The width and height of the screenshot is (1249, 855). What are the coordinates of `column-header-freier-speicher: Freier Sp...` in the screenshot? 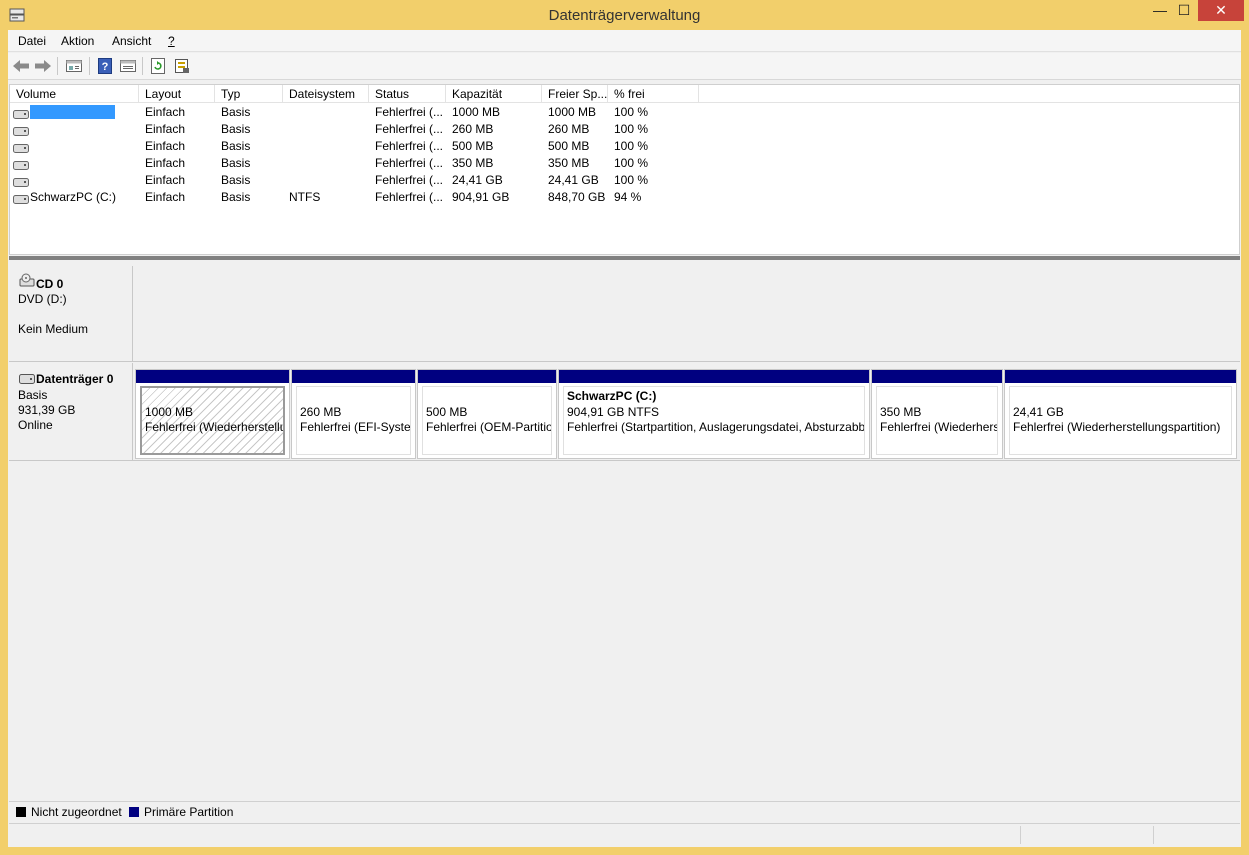 It's located at (575, 94).